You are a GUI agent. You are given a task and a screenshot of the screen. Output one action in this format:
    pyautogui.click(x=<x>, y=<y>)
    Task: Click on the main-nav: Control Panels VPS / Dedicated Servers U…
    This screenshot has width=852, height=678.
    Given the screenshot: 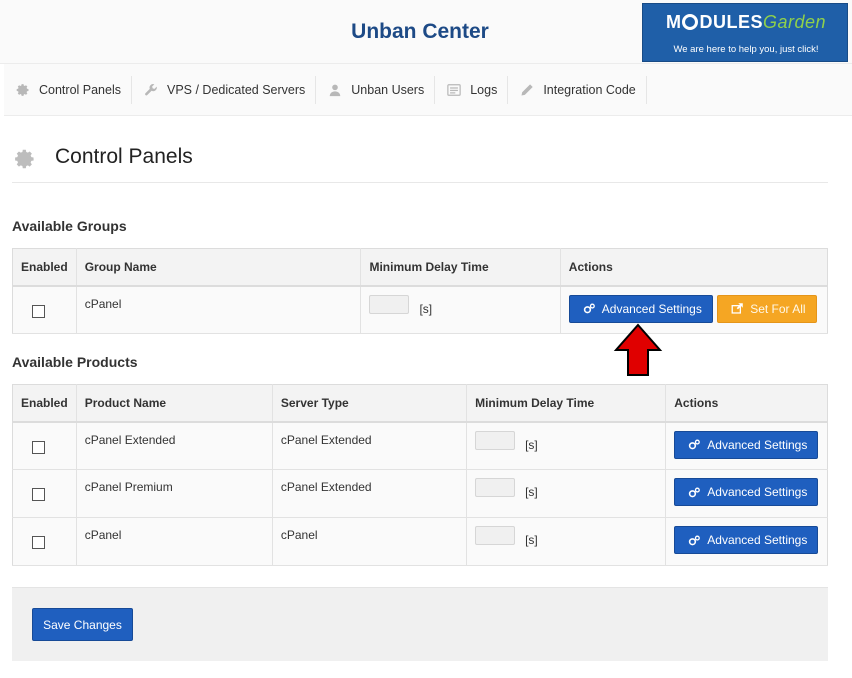 What is the action you would take?
    pyautogui.click(x=428, y=90)
    